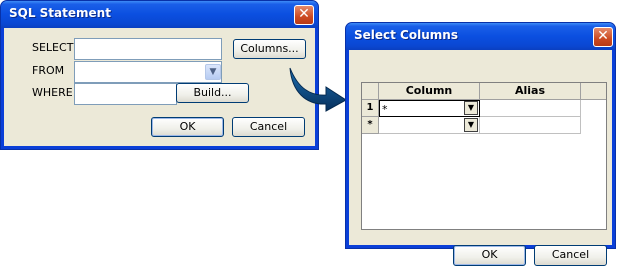 The width and height of the screenshot is (636, 266). Describe the element at coordinates (385, 109) in the screenshot. I see `column-cell-value: *` at that location.